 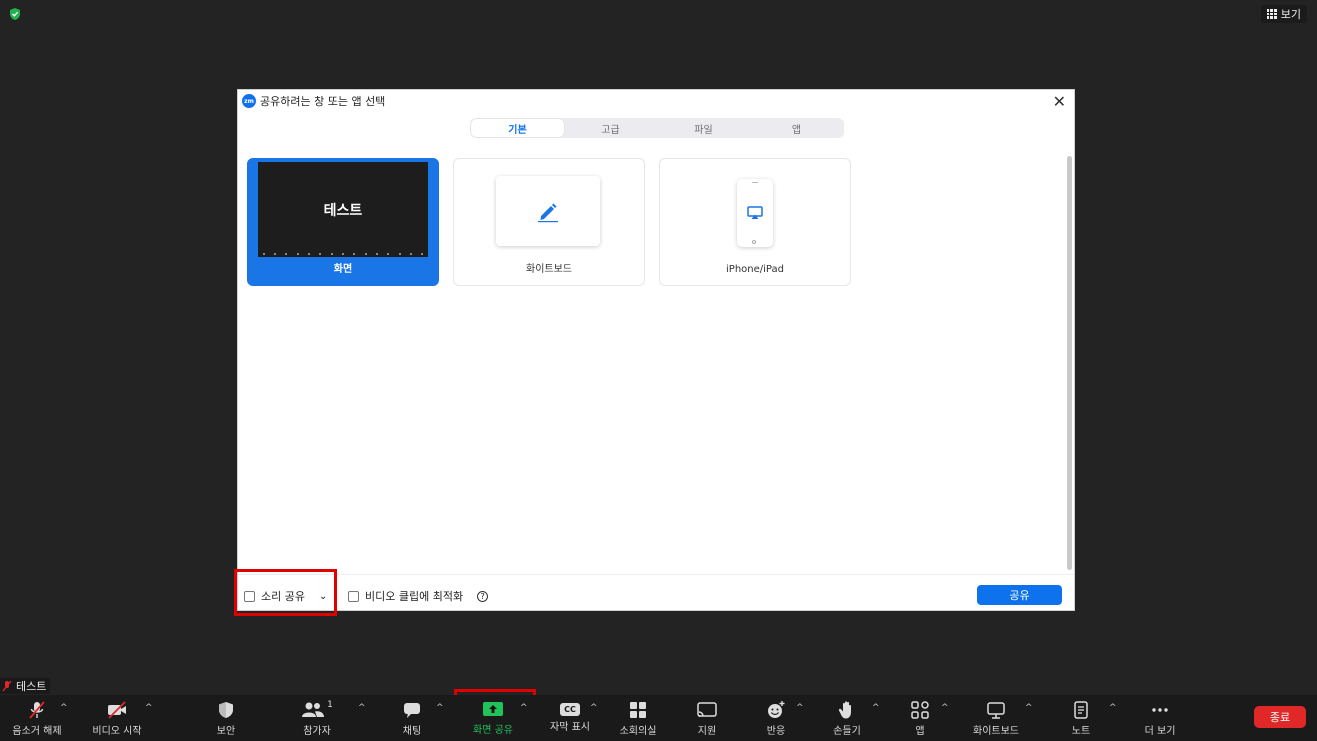 What do you see at coordinates (15, 14) in the screenshot?
I see `security-shield-icon` at bounding box center [15, 14].